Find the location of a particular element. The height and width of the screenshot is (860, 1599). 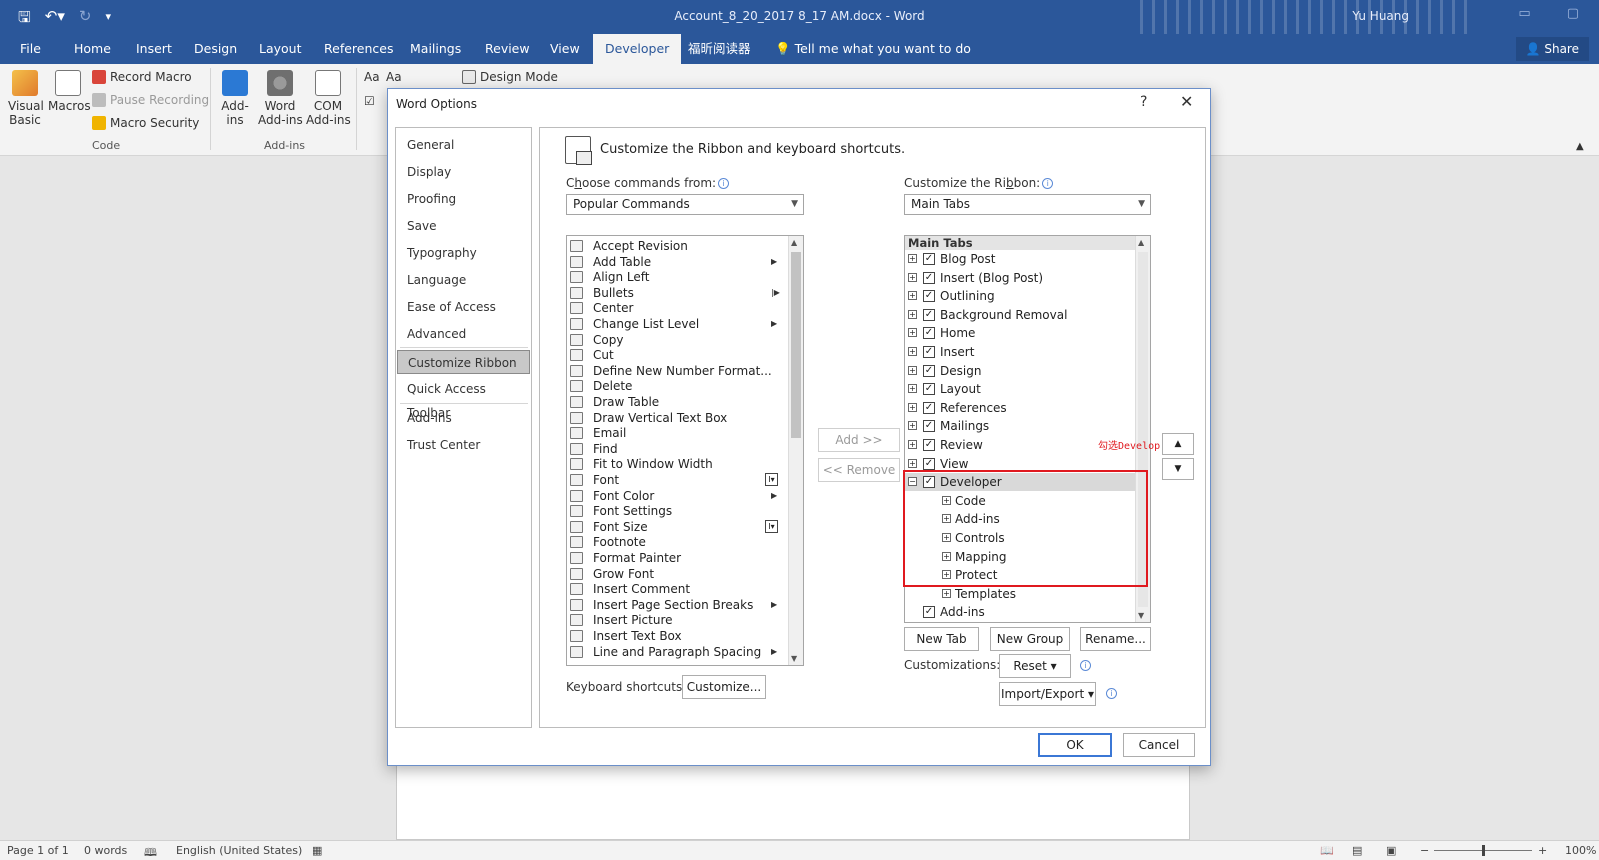

ribbon-display-icon: ▭ is located at coordinates (1524, 13).